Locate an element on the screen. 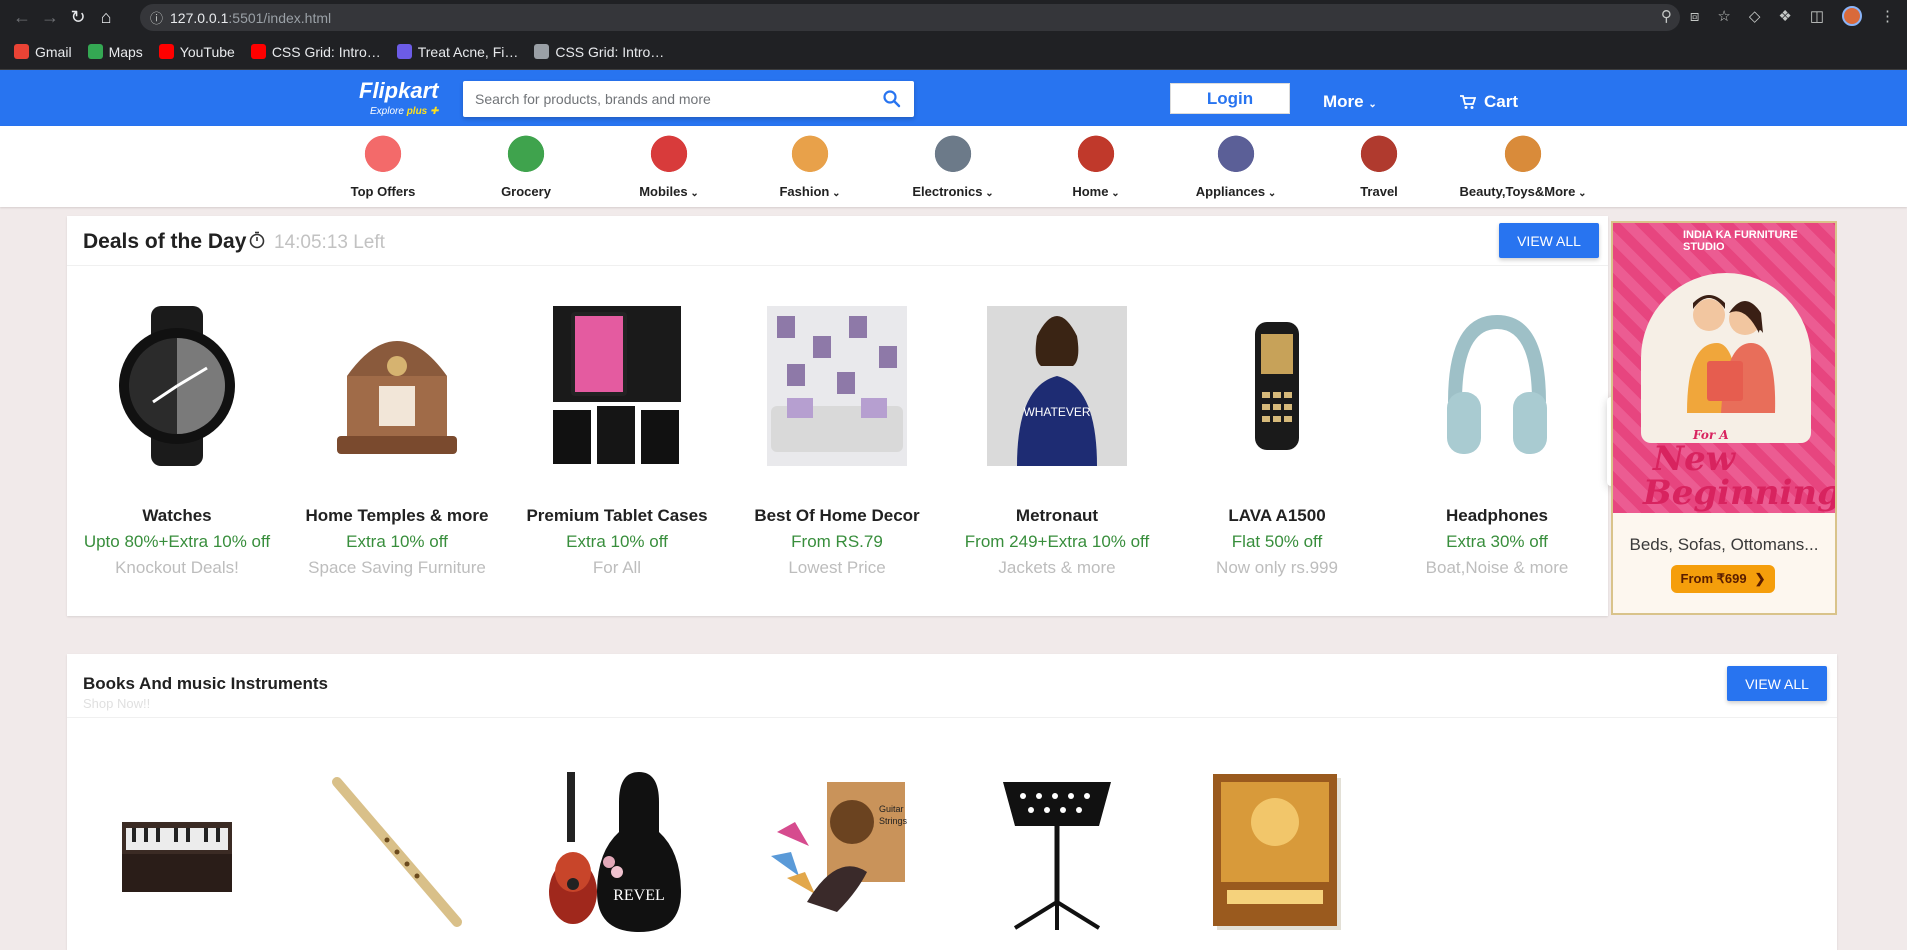 Image resolution: width=1907 pixels, height=950 pixels. ad-headline-line3: Beginning is located at coordinates (1740, 493).